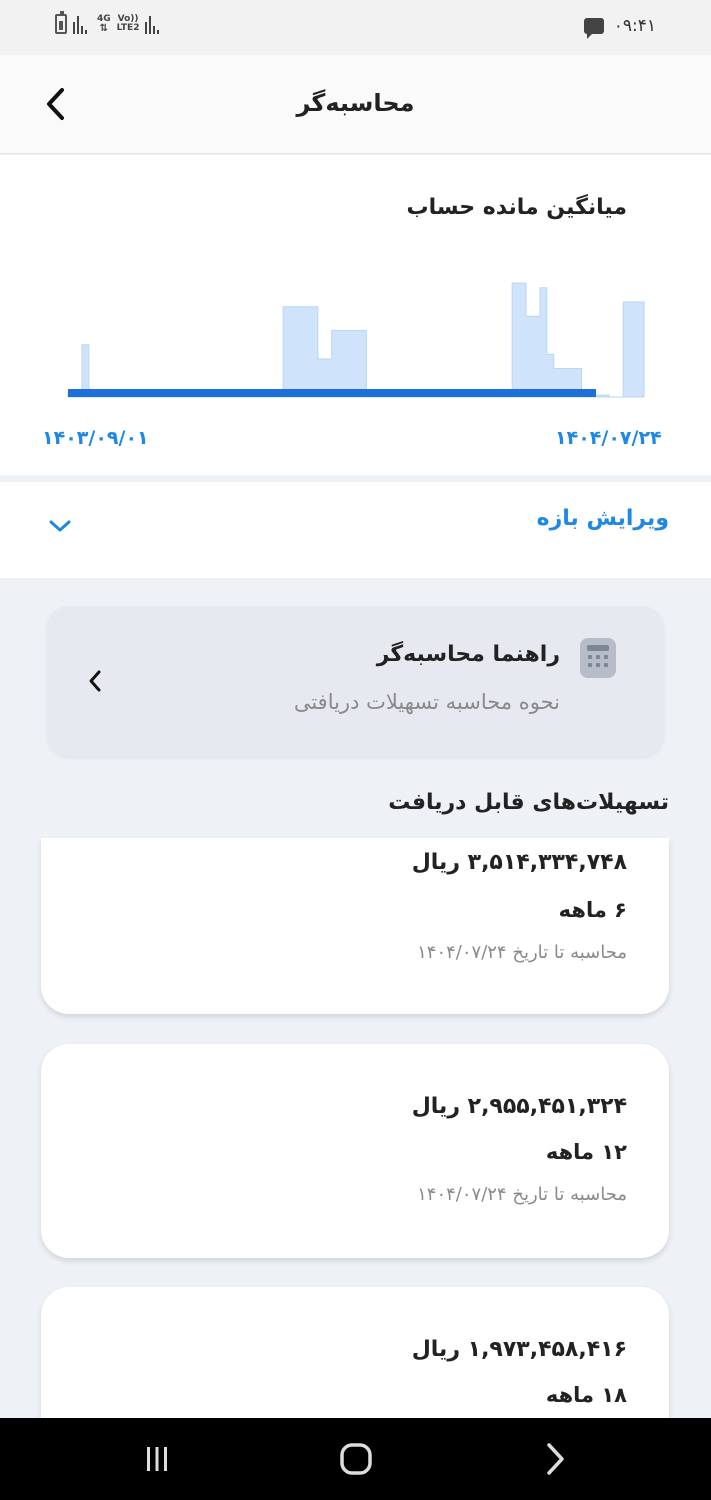 The width and height of the screenshot is (711, 1500). What do you see at coordinates (519, 1106) in the screenshot?
I see `loan-amount: ۲,۹۵۵,۴۵۱,۳۲۴ ریال` at bounding box center [519, 1106].